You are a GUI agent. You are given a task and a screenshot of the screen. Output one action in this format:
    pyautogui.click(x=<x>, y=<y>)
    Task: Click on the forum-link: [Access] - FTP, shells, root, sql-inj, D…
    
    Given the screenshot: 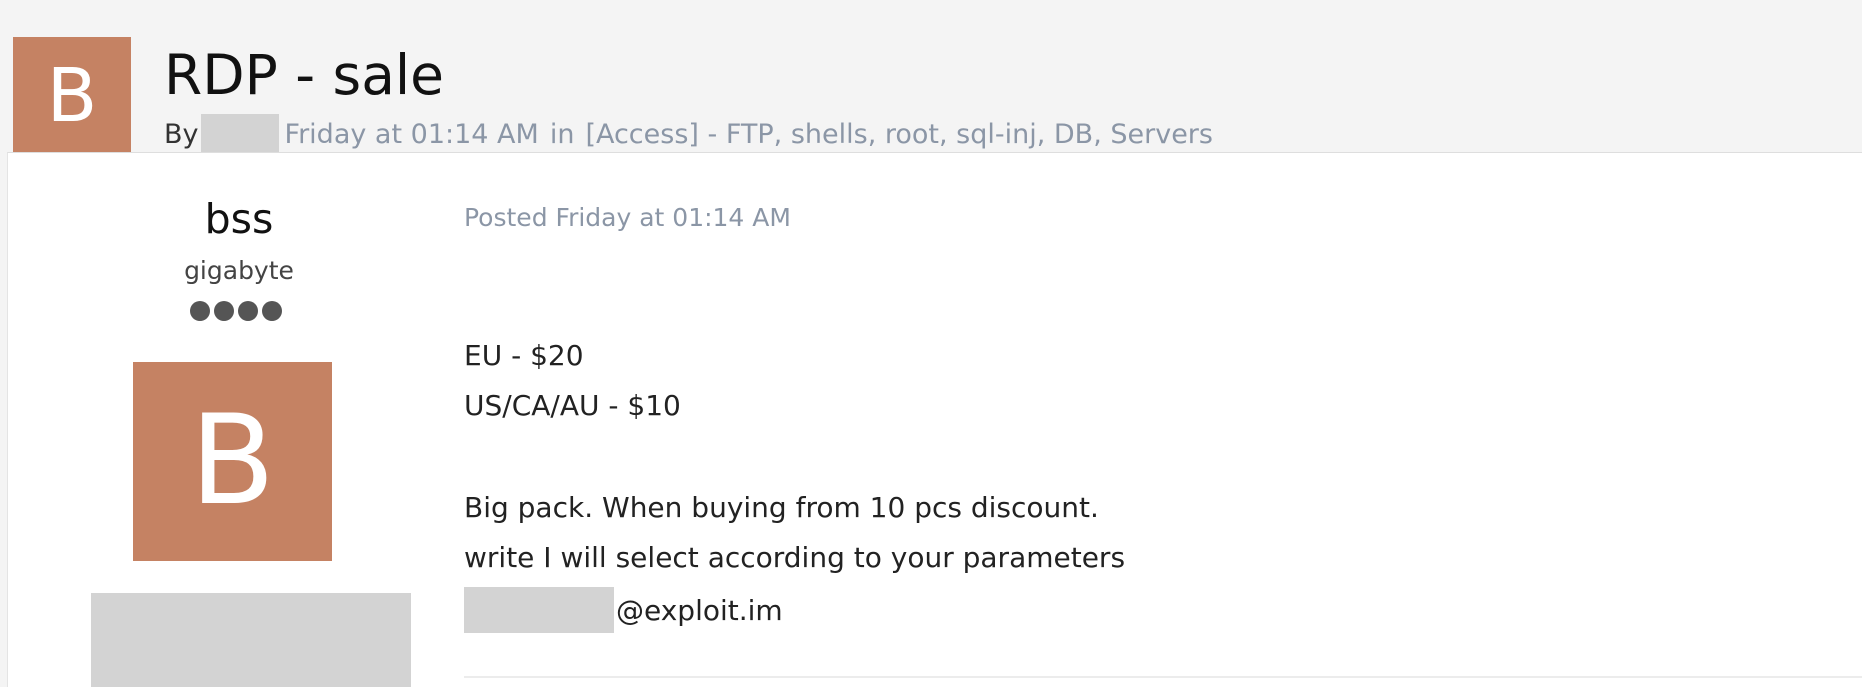 What is the action you would take?
    pyautogui.click(x=899, y=135)
    